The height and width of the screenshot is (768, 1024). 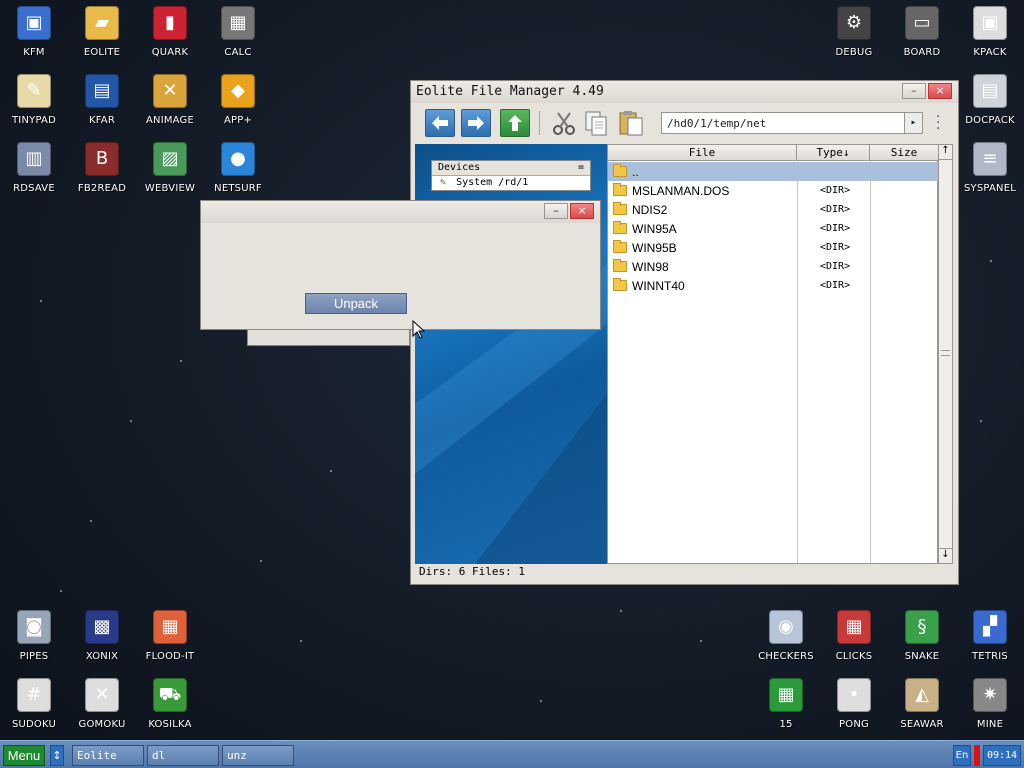 What do you see at coordinates (515, 123) in the screenshot?
I see `up-button` at bounding box center [515, 123].